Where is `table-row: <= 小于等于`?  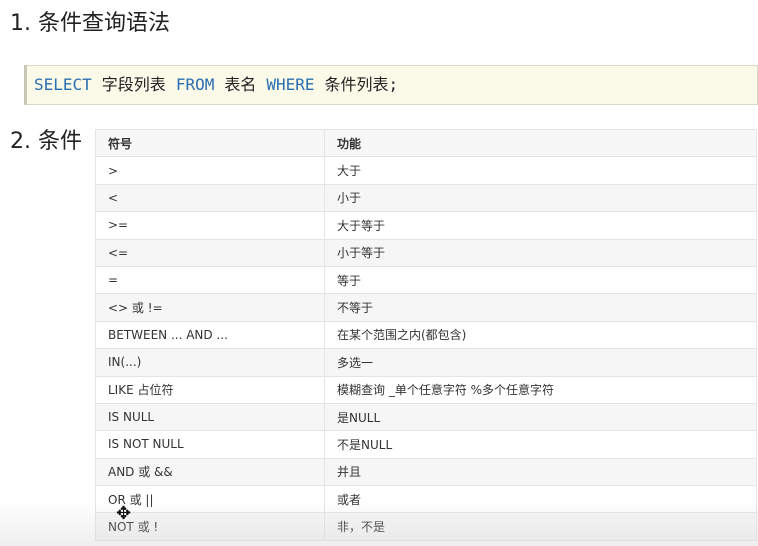
table-row: <= 小于等于 is located at coordinates (426, 252).